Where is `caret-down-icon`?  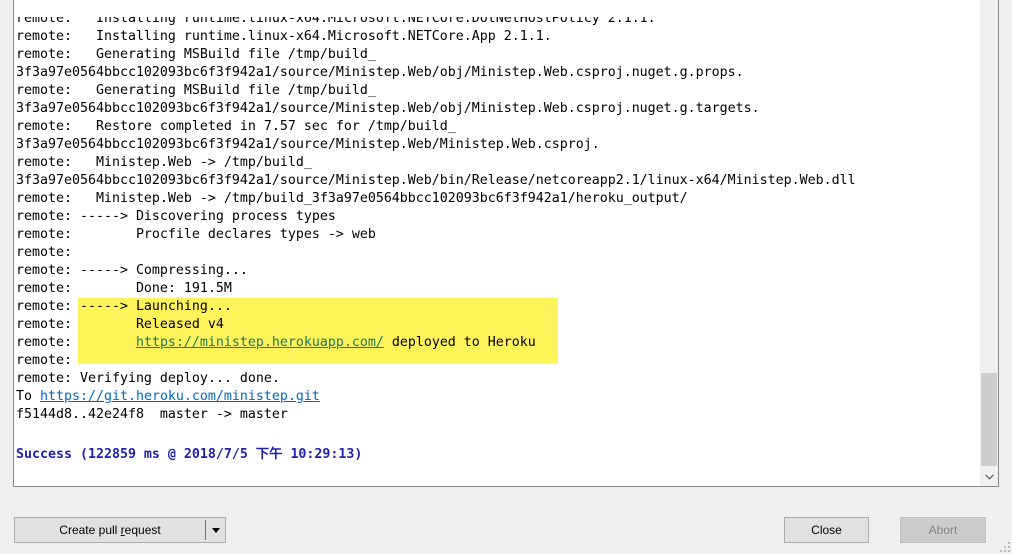
caret-down-icon is located at coordinates (215, 530).